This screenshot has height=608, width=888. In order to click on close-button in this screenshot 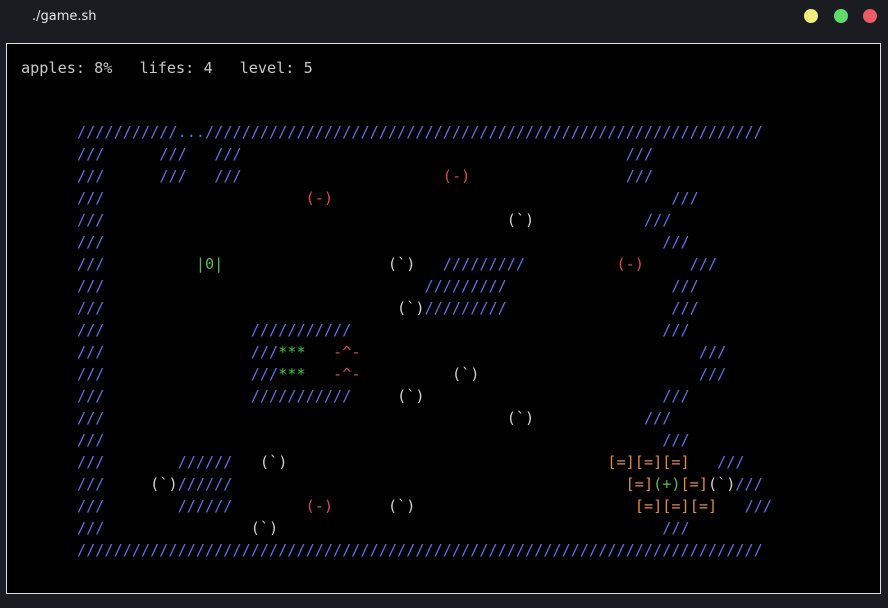, I will do `click(870, 16)`.